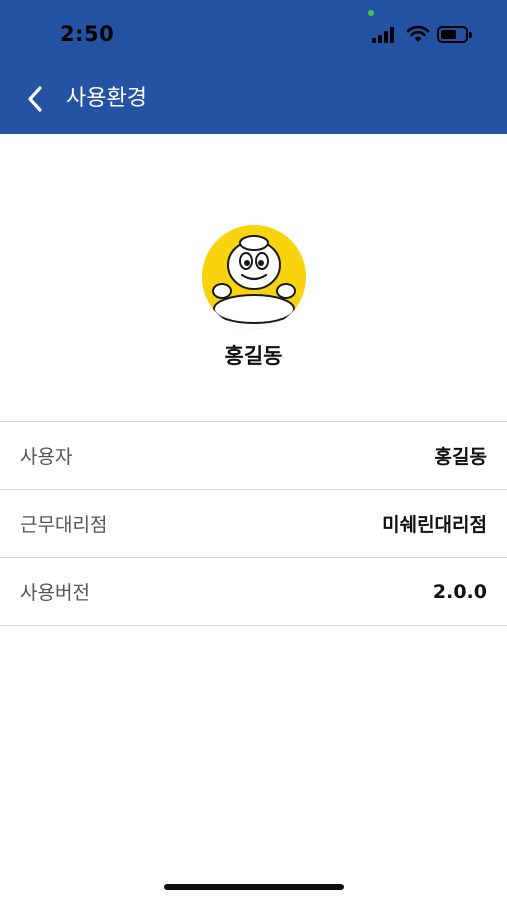 The height and width of the screenshot is (900, 507). Describe the element at coordinates (253, 356) in the screenshot. I see `profile-name: 홍길동` at that location.